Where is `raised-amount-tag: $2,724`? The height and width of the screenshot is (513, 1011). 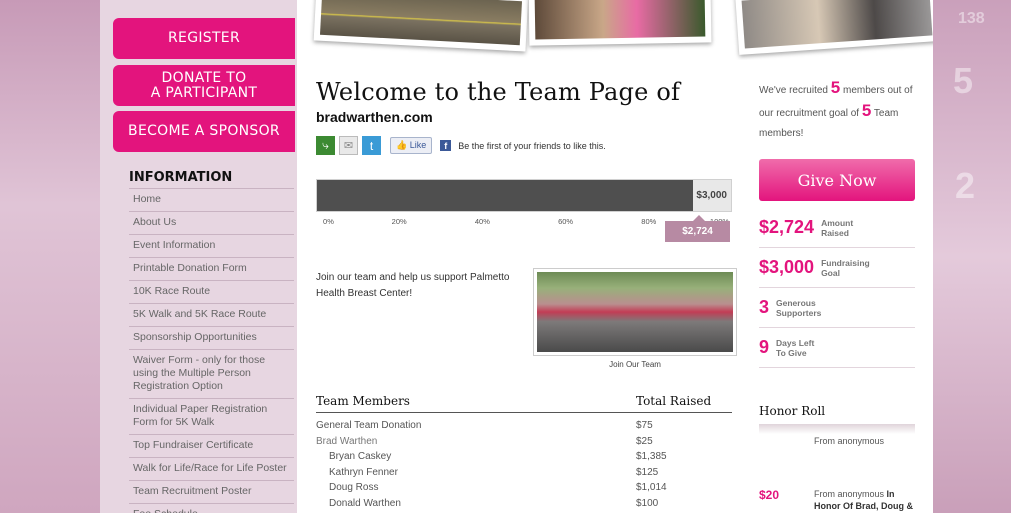 raised-amount-tag: $2,724 is located at coordinates (697, 228).